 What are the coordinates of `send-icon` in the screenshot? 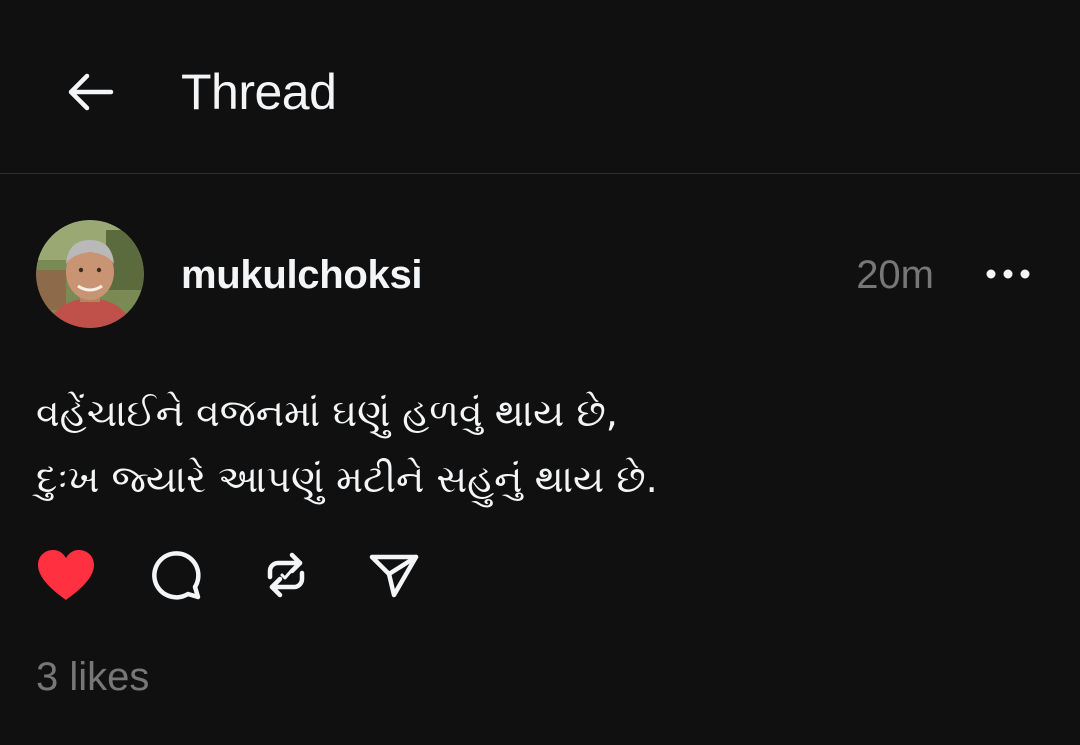 It's located at (394, 576).